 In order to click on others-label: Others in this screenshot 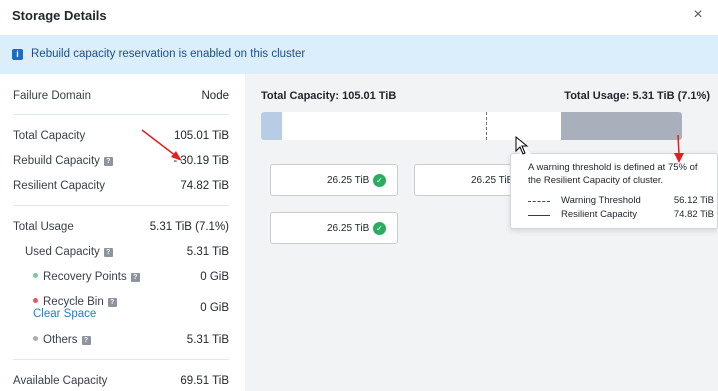, I will do `click(60, 340)`.